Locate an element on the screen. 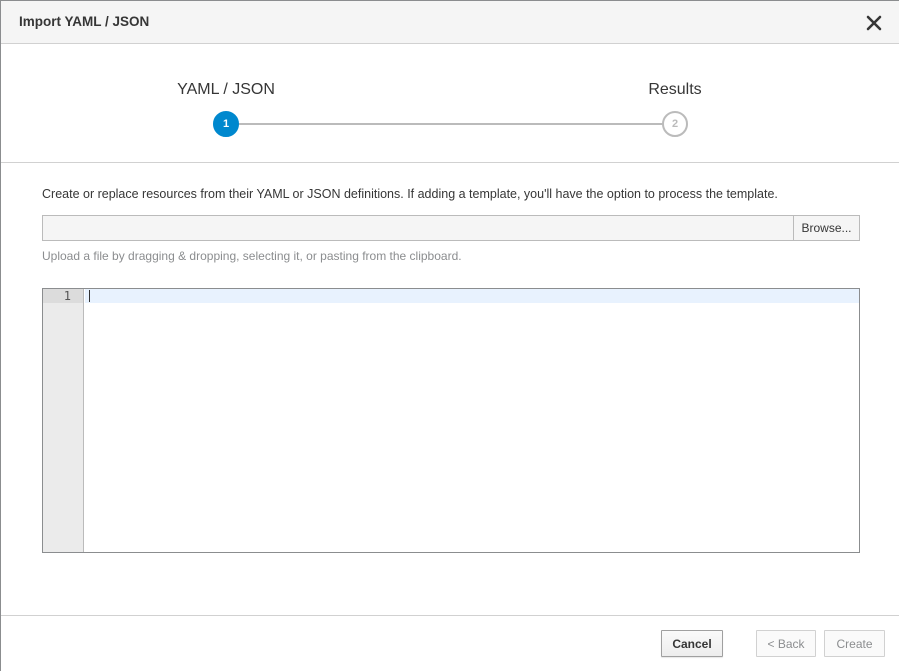 The image size is (899, 672). editor-gutter: 1 is located at coordinates (63, 420).